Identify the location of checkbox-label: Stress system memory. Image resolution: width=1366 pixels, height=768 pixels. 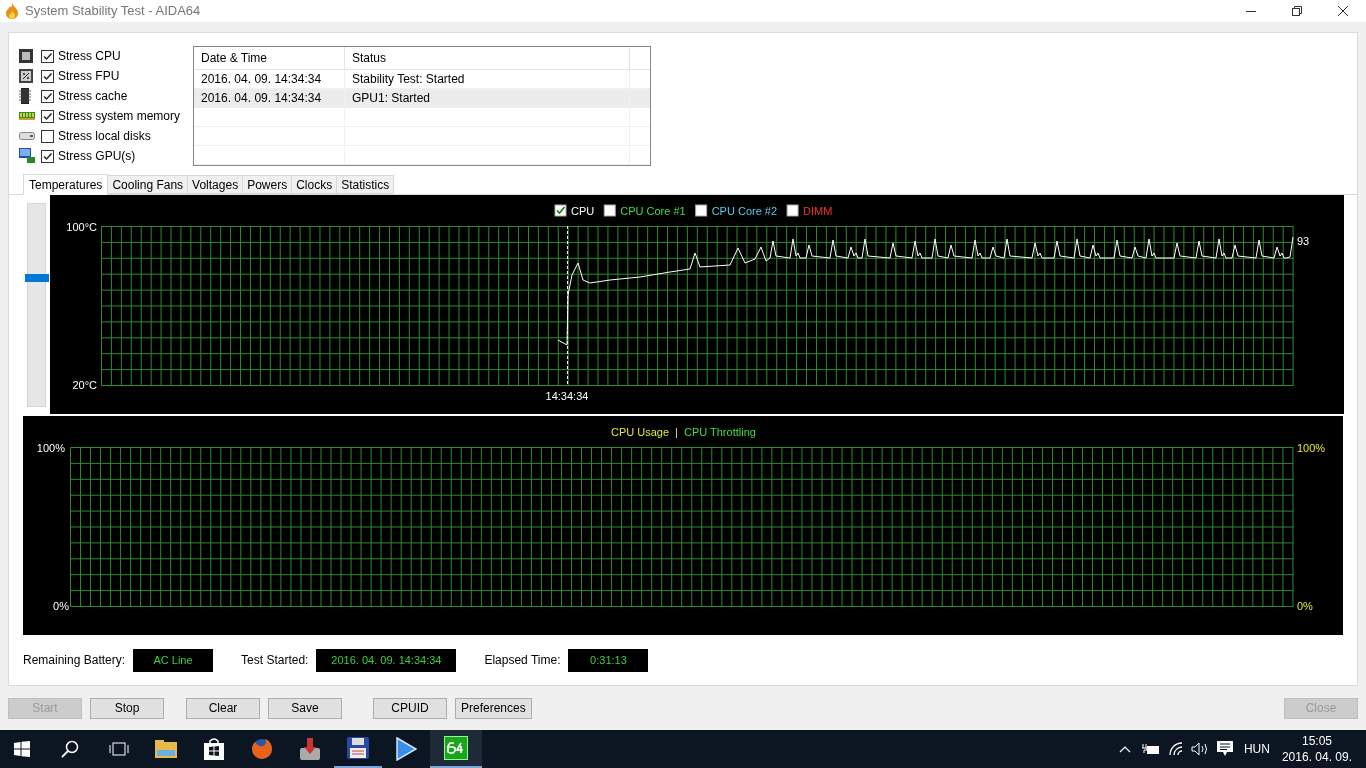
(119, 116).